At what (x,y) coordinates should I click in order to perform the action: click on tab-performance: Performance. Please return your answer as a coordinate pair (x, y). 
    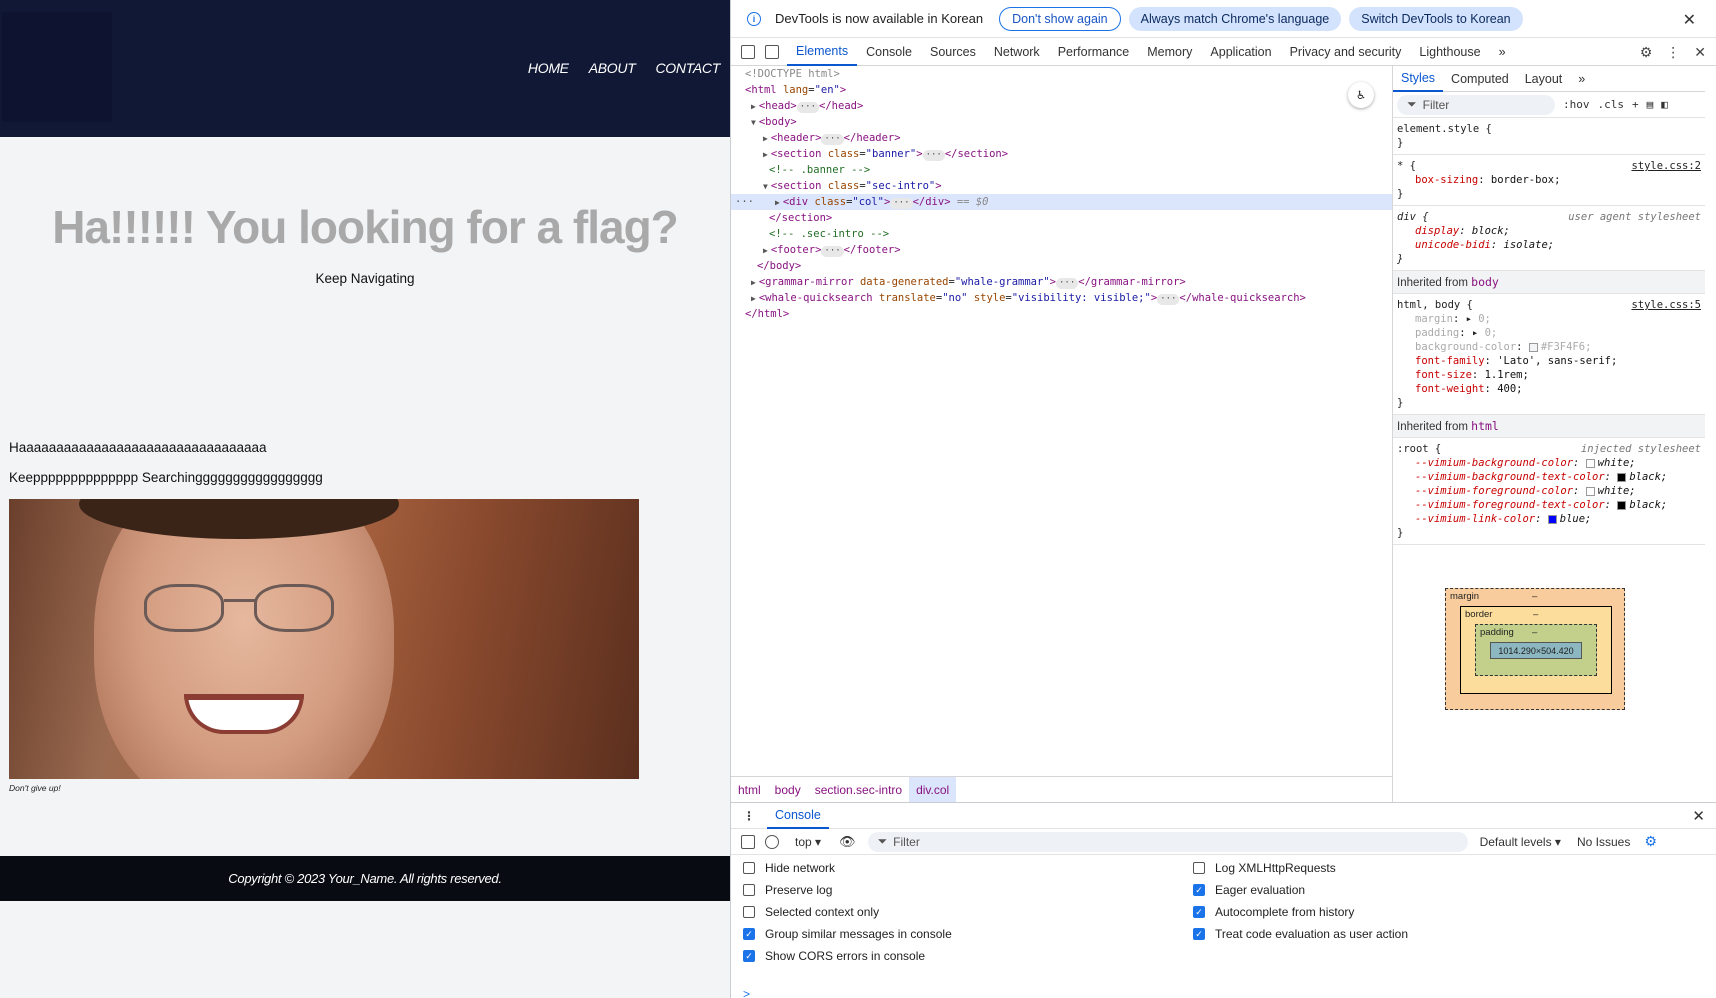
    Looking at the image, I should click on (1094, 52).